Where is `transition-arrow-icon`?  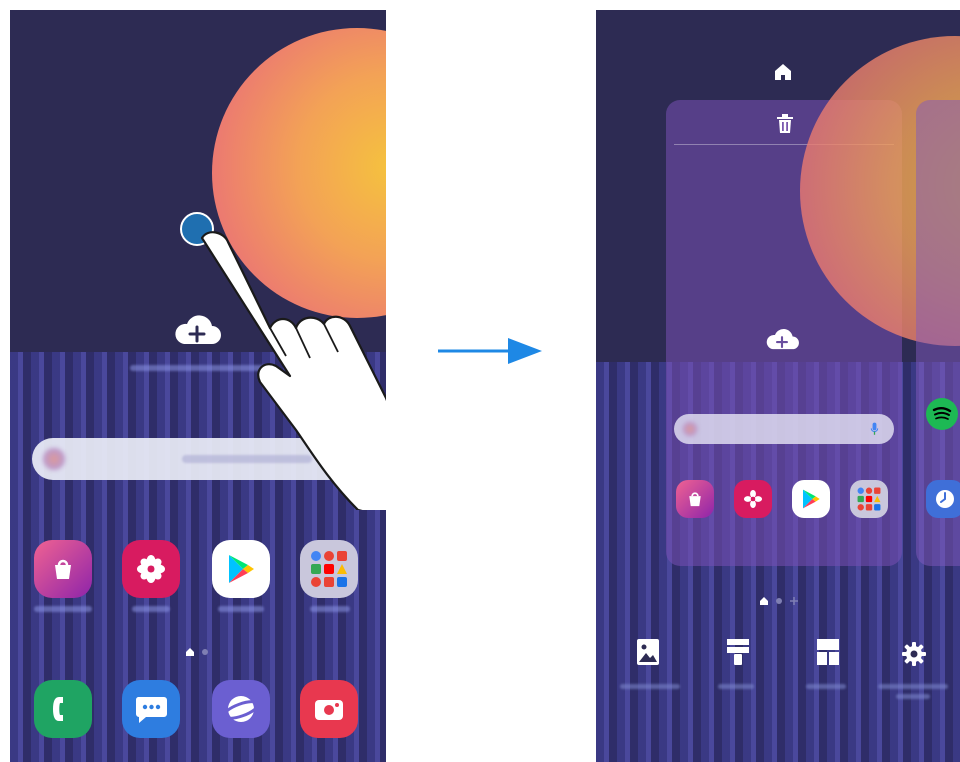 transition-arrow-icon is located at coordinates (490, 351).